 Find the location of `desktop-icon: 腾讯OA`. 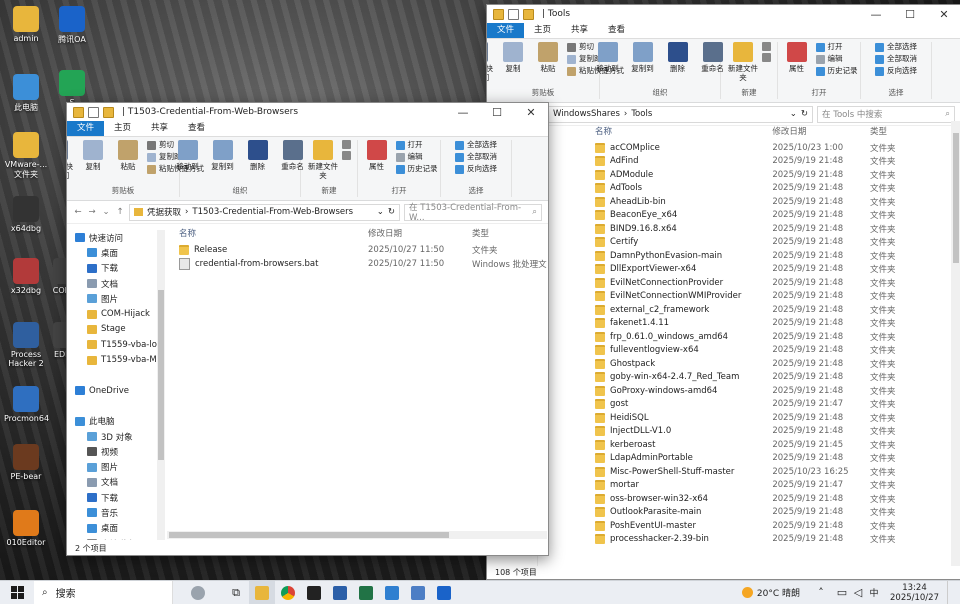

desktop-icon: 腾讯OA is located at coordinates (72, 25).